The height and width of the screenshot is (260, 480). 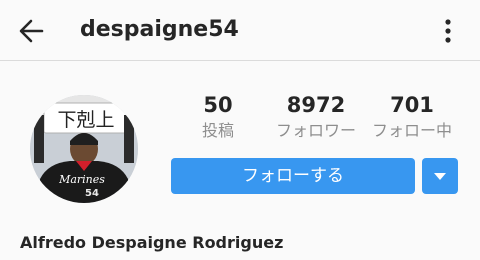 I want to click on avatar-sign-text: 下剋上, so click(x=85, y=120).